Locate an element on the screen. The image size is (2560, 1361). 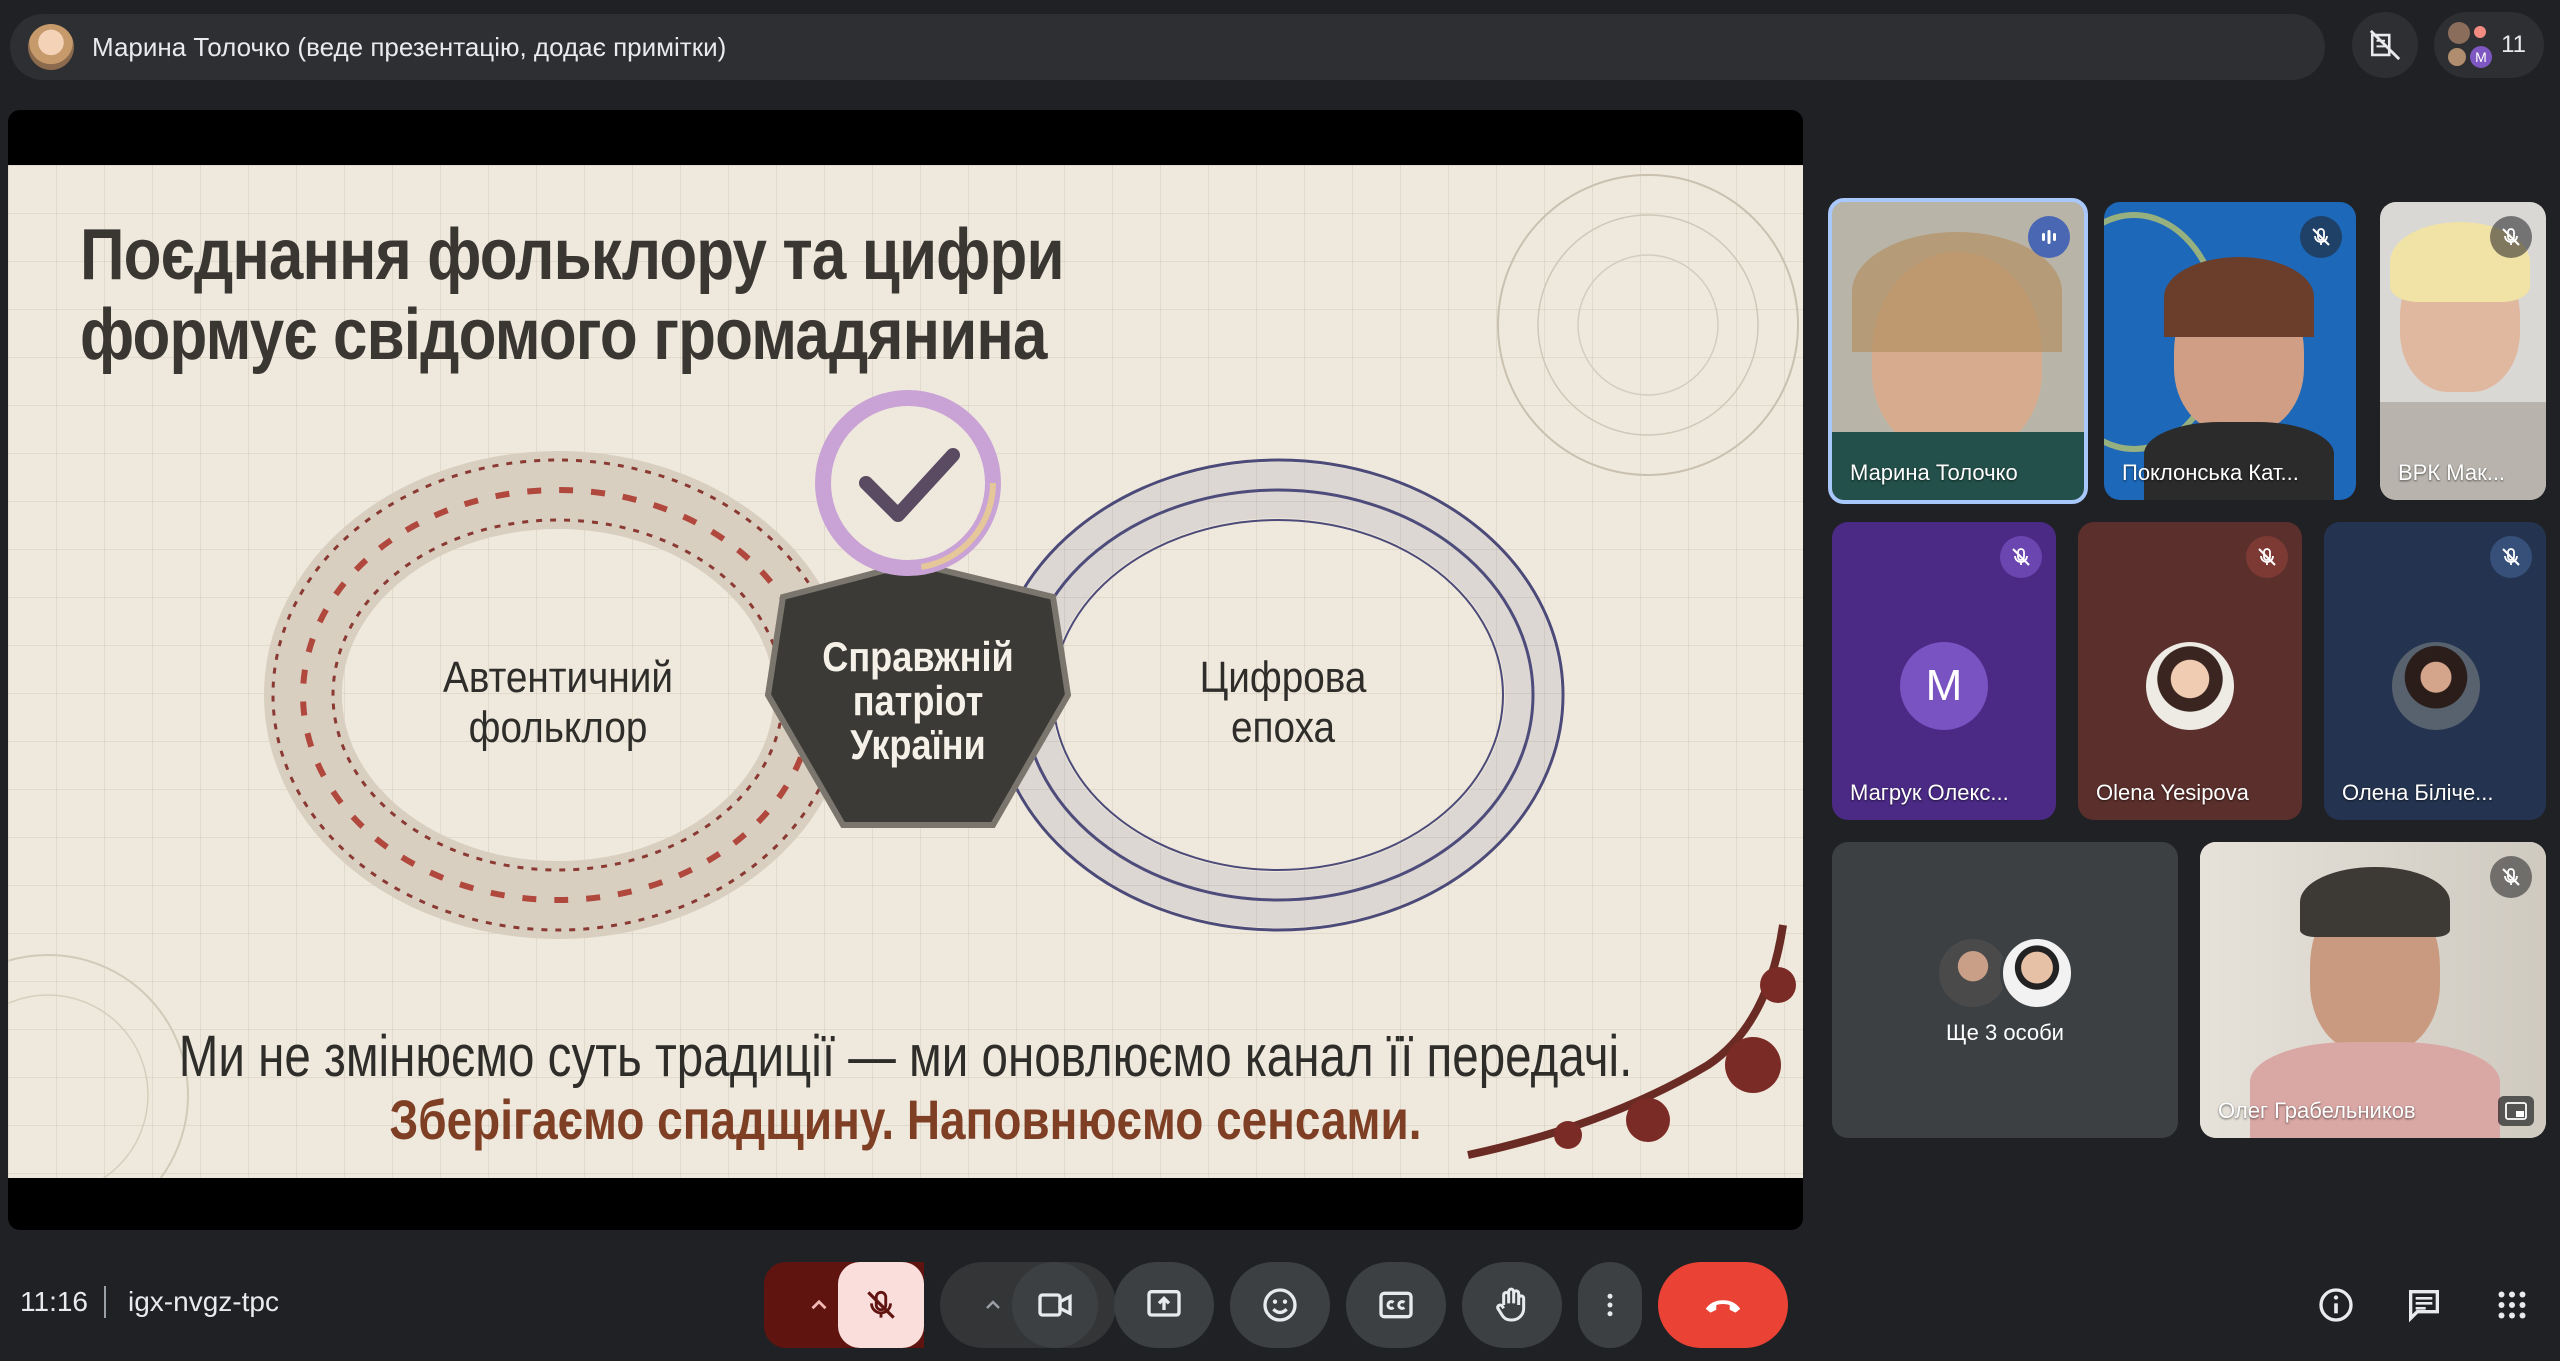
participant-initial-avatar: M is located at coordinates (1944, 686).